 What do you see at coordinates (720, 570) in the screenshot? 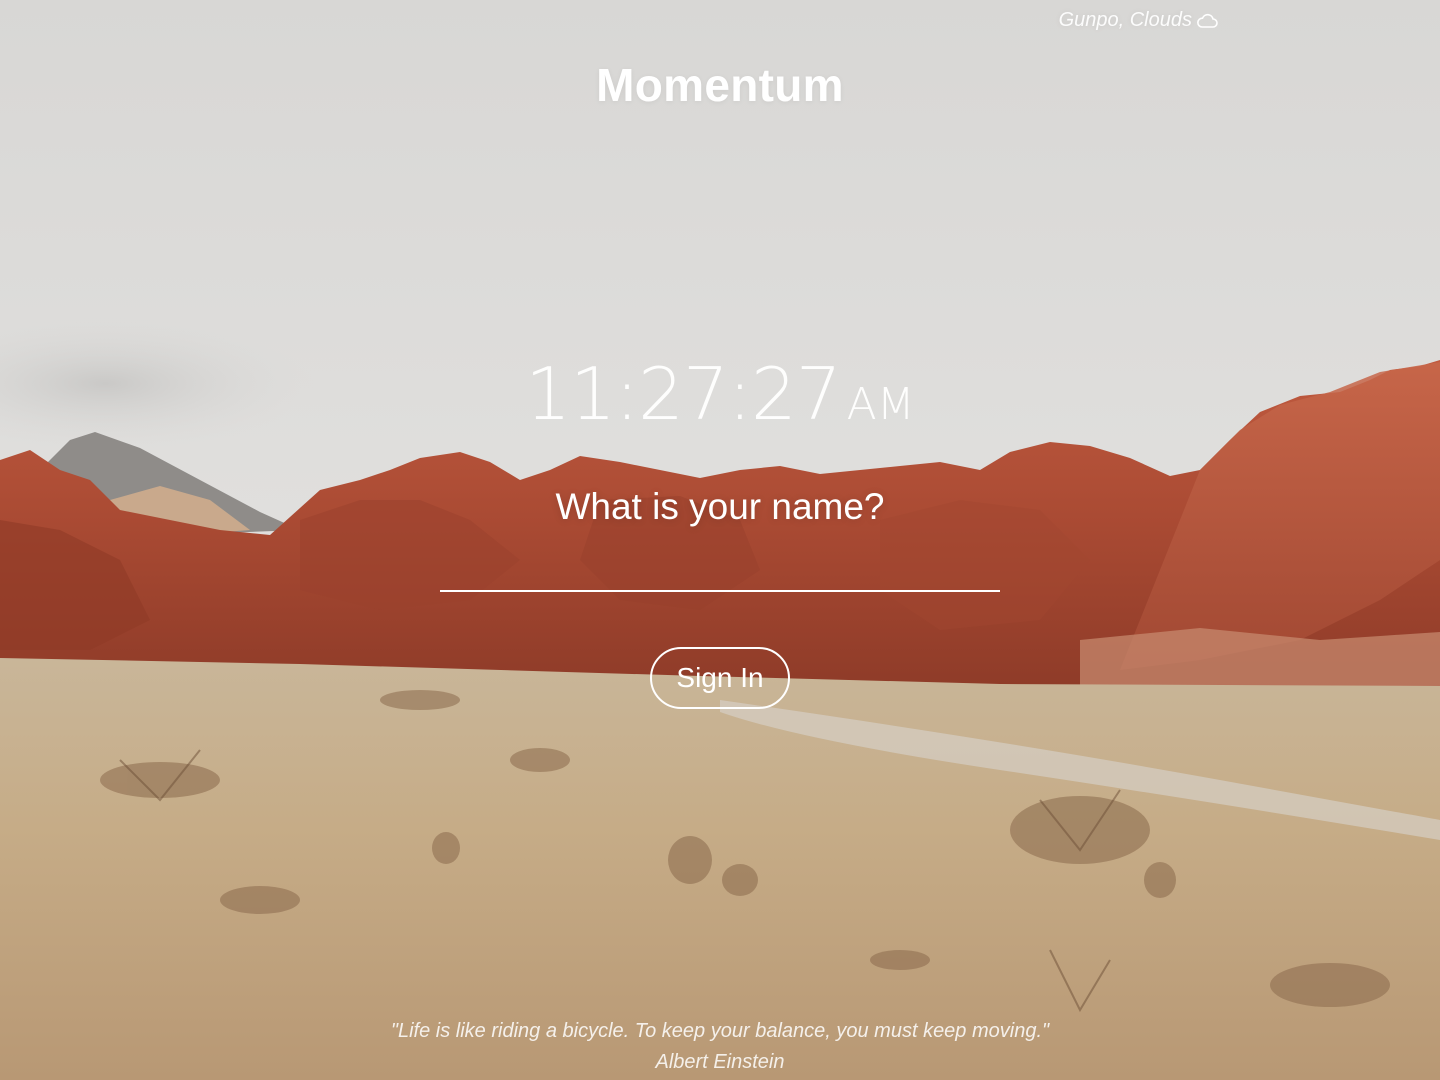
I see `name-input` at bounding box center [720, 570].